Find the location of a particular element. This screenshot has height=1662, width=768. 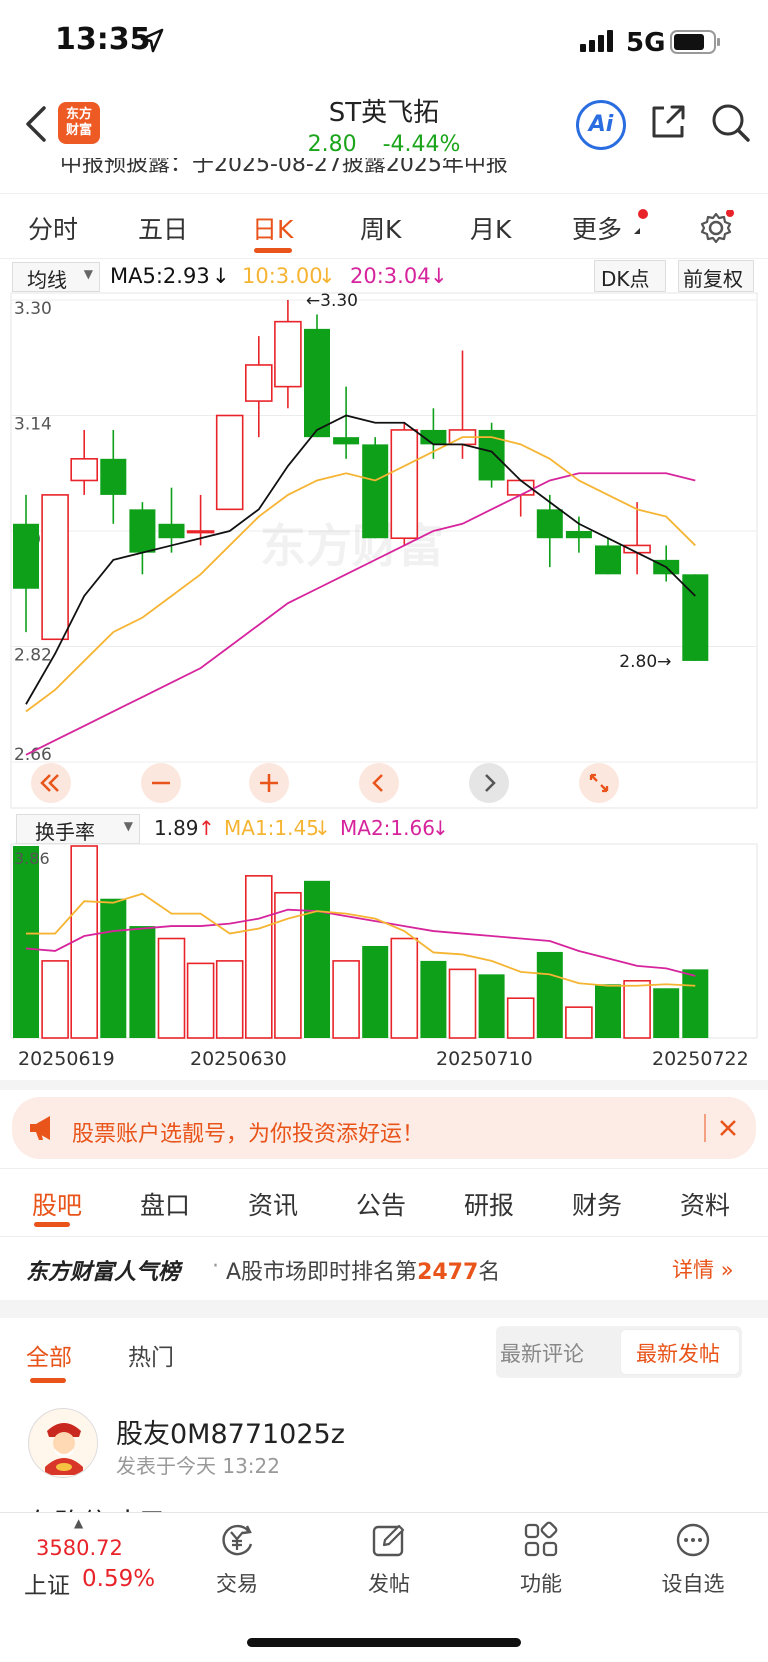

compose-icon is located at coordinates (388, 1540).